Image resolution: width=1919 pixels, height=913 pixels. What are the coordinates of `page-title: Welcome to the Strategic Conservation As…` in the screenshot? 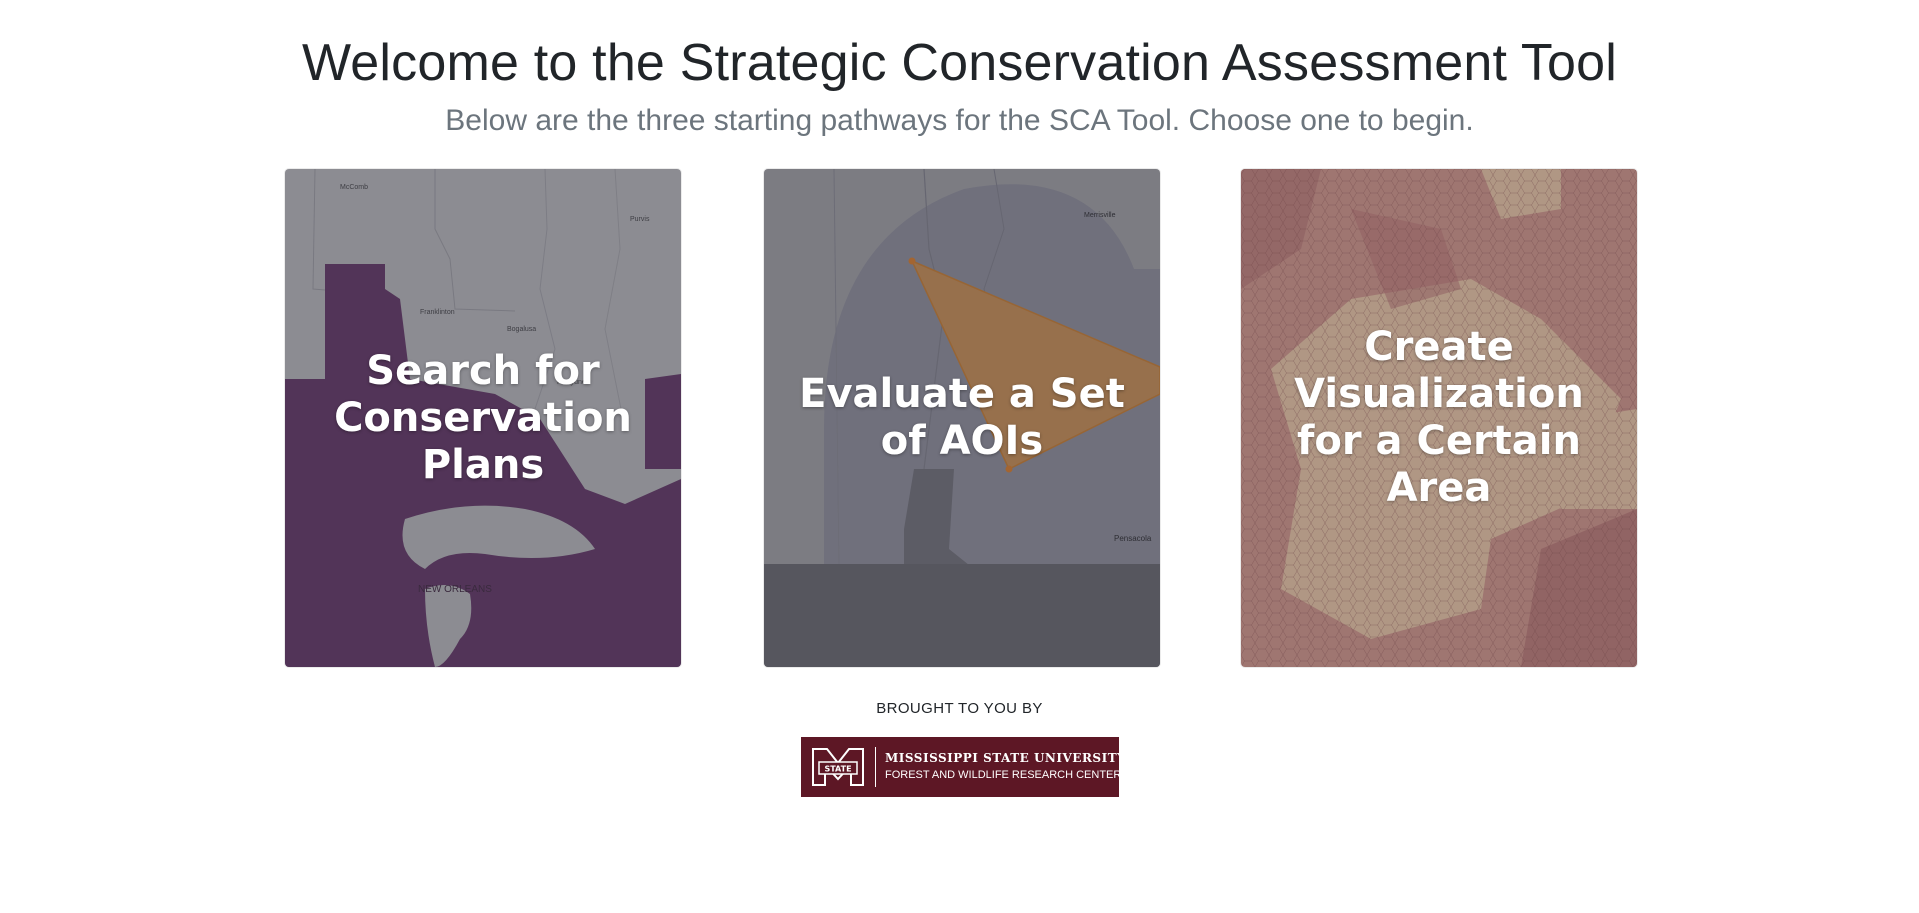 It's located at (959, 63).